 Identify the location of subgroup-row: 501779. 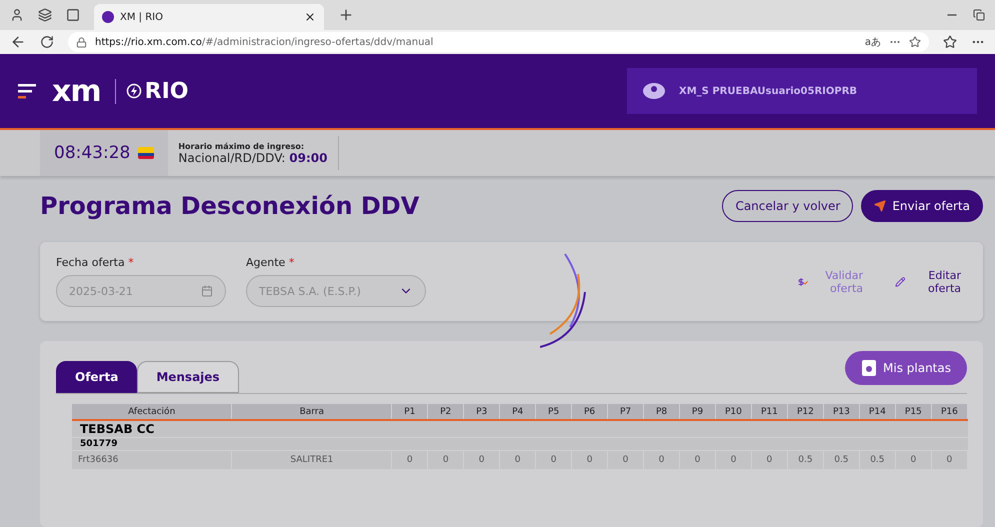
(520, 444).